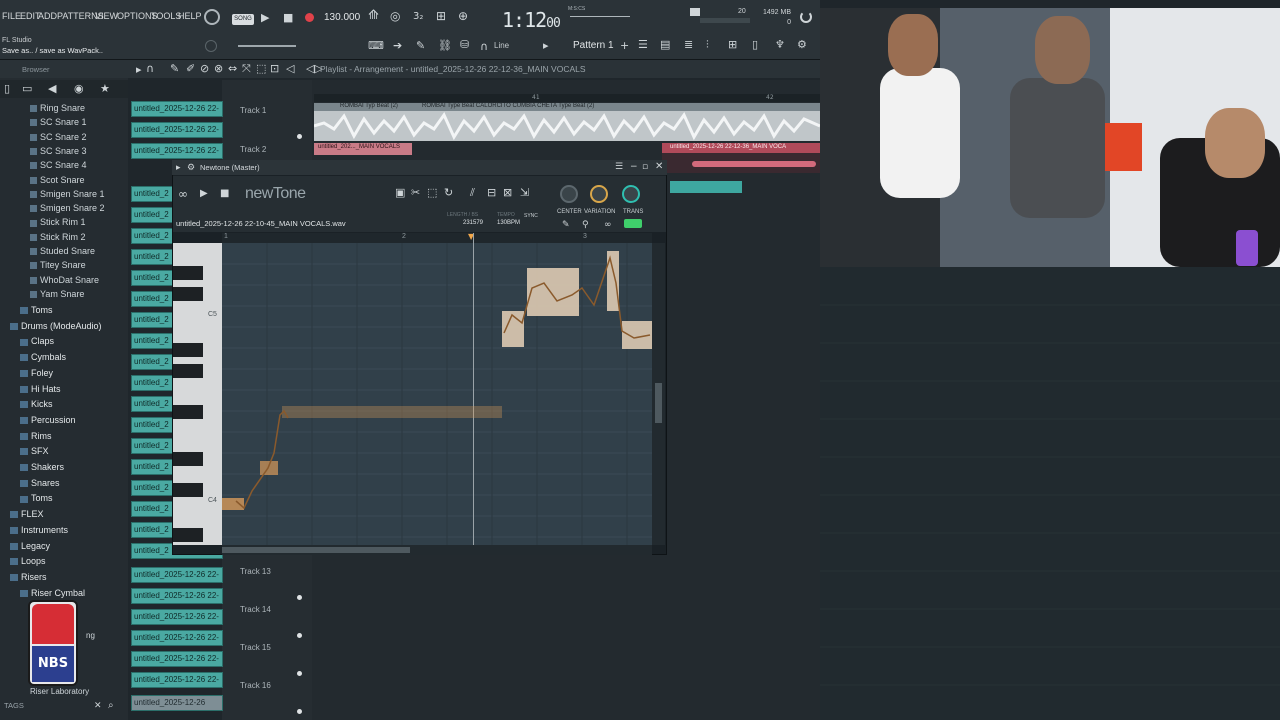 This screenshot has height=720, width=1280. Describe the element at coordinates (290, 69) in the screenshot. I see `playback-icon: ◁` at that location.